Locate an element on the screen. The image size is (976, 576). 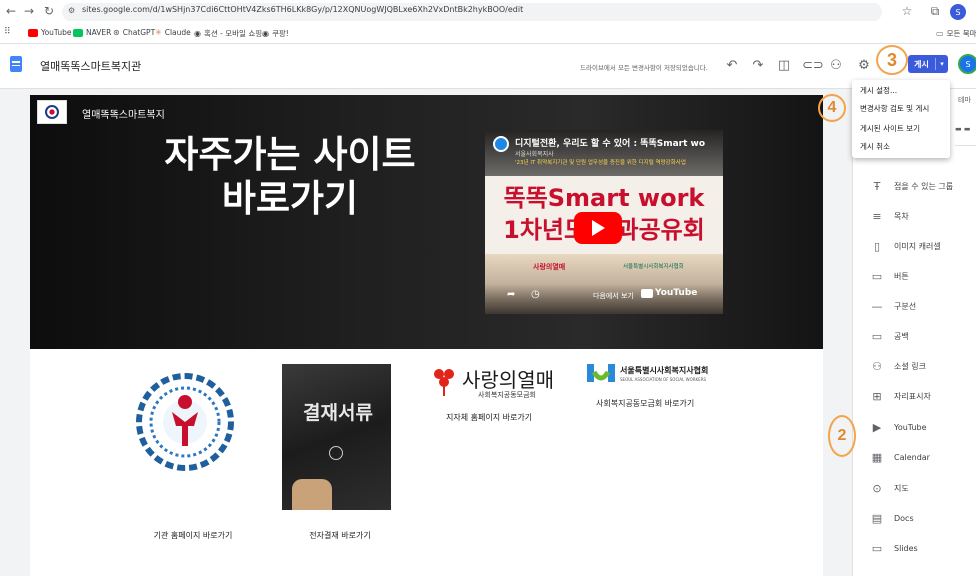
youtube-play-button is located at coordinates (598, 228).